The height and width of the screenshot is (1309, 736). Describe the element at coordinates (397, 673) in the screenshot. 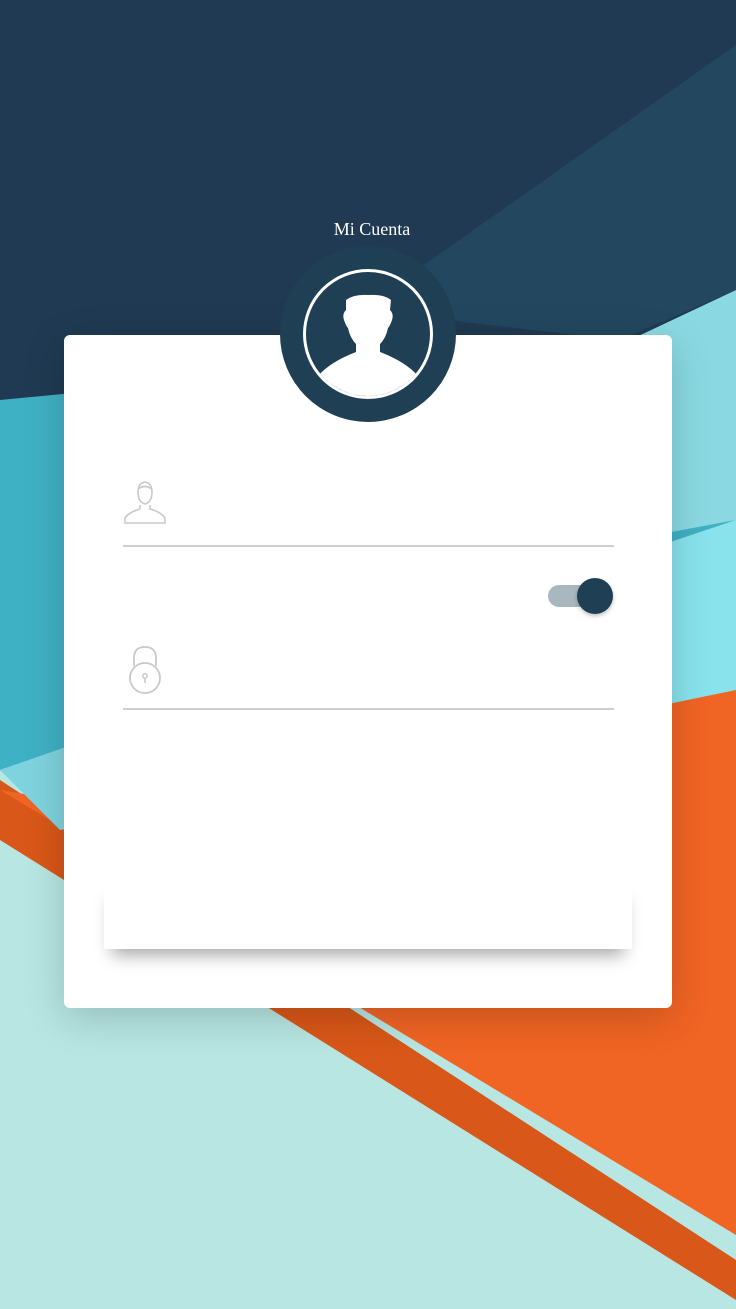

I see `password-input` at that location.